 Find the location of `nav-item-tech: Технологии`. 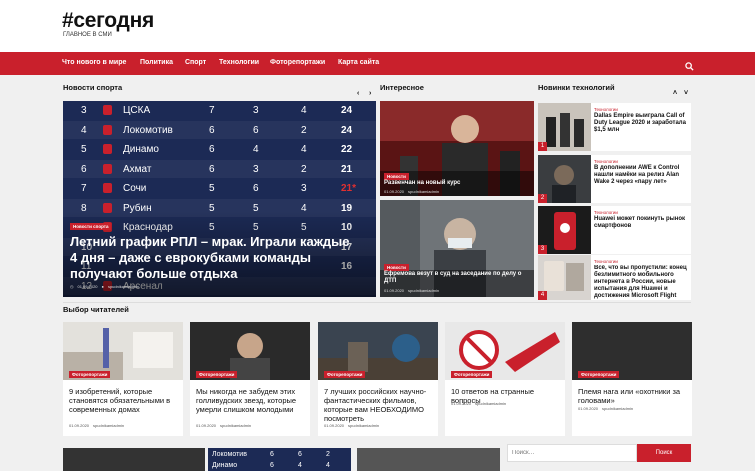

nav-item-tech: Технологии is located at coordinates (239, 62).